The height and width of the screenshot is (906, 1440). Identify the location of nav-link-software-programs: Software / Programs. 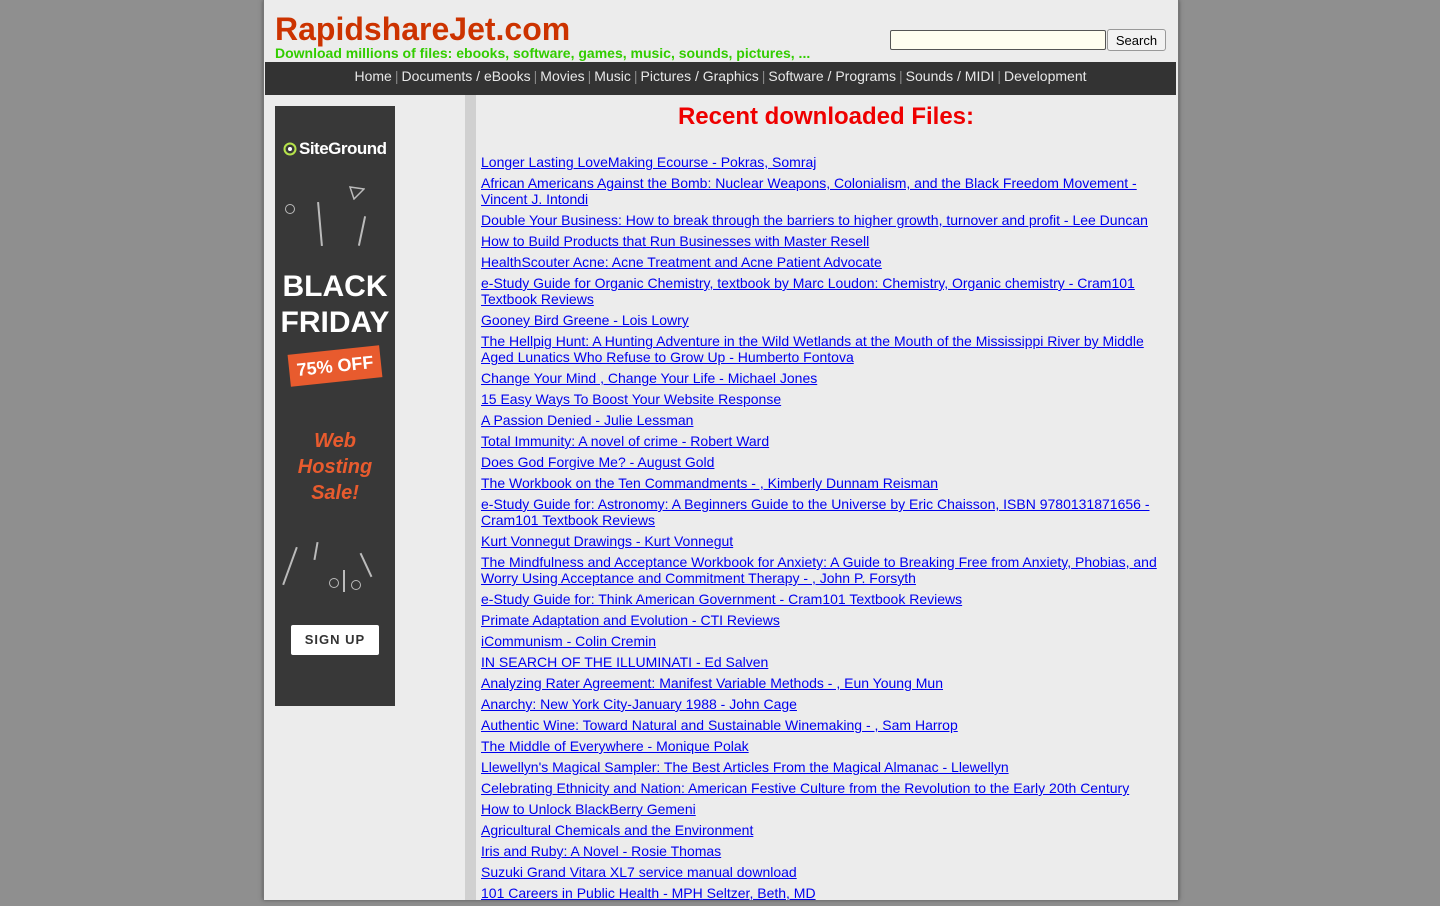
(832, 76).